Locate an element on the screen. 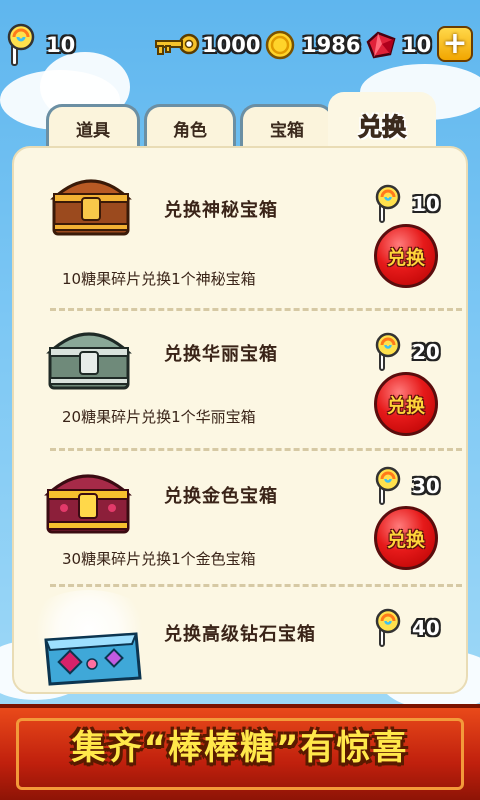 The image size is (480, 800). wooden-chest-icon is located at coordinates (91, 207).